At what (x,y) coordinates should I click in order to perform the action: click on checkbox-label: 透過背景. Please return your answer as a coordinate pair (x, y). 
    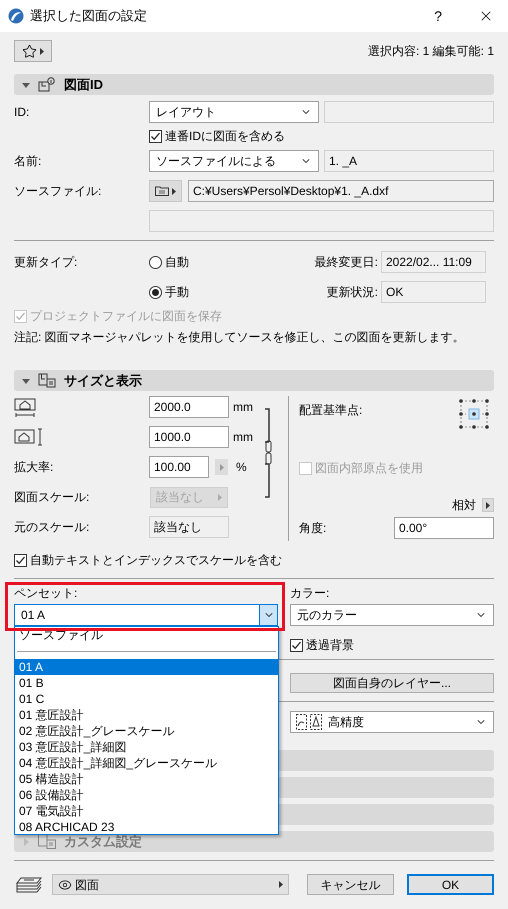
    Looking at the image, I should click on (330, 645).